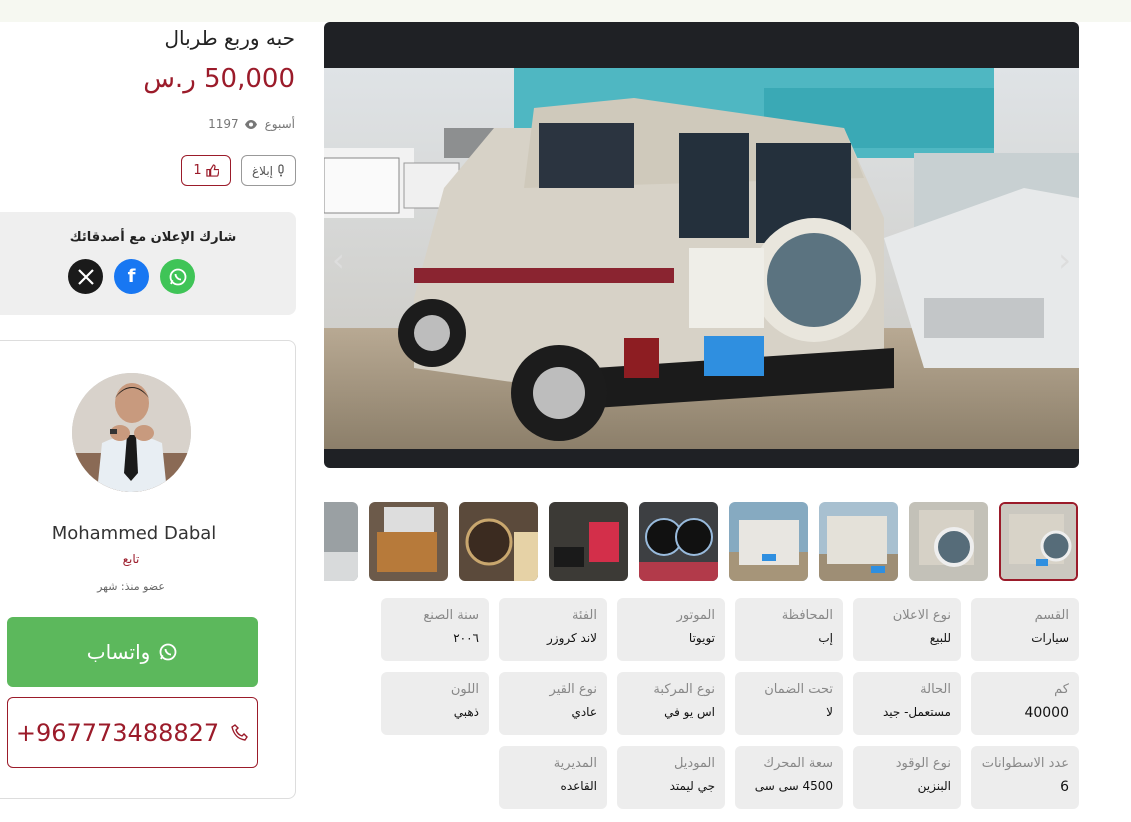  I want to click on detail-label: اللون, so click(464, 689).